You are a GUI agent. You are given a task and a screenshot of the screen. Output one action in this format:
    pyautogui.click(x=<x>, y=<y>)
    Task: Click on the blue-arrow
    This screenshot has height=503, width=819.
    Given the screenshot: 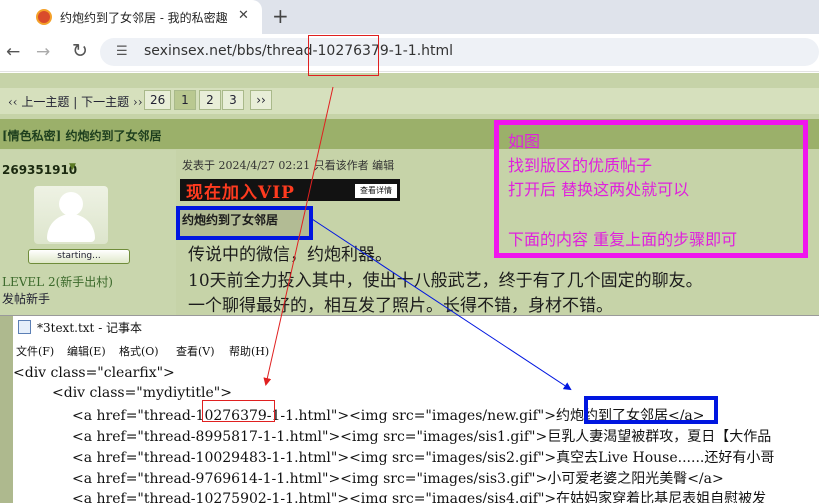 What is the action you would take?
    pyautogui.click(x=441, y=304)
    